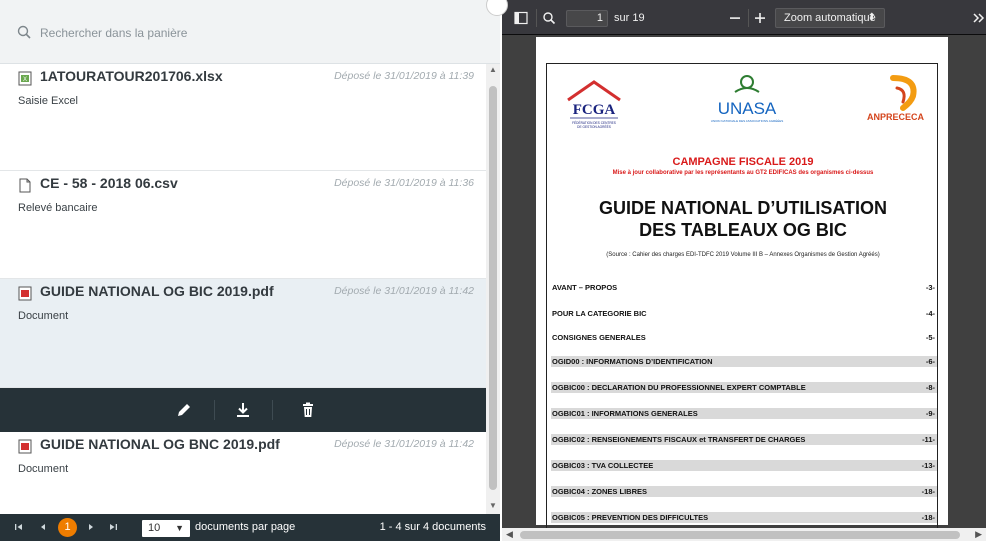  Describe the element at coordinates (587, 18) in the screenshot. I see `page-number-input: 1` at that location.